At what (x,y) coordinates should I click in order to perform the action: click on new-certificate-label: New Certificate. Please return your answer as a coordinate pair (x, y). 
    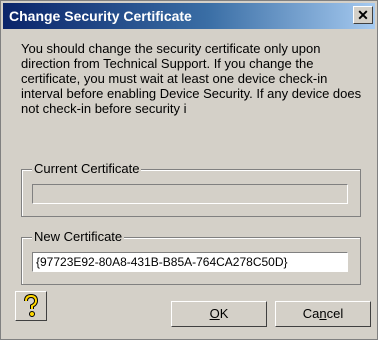
    Looking at the image, I should click on (78, 236).